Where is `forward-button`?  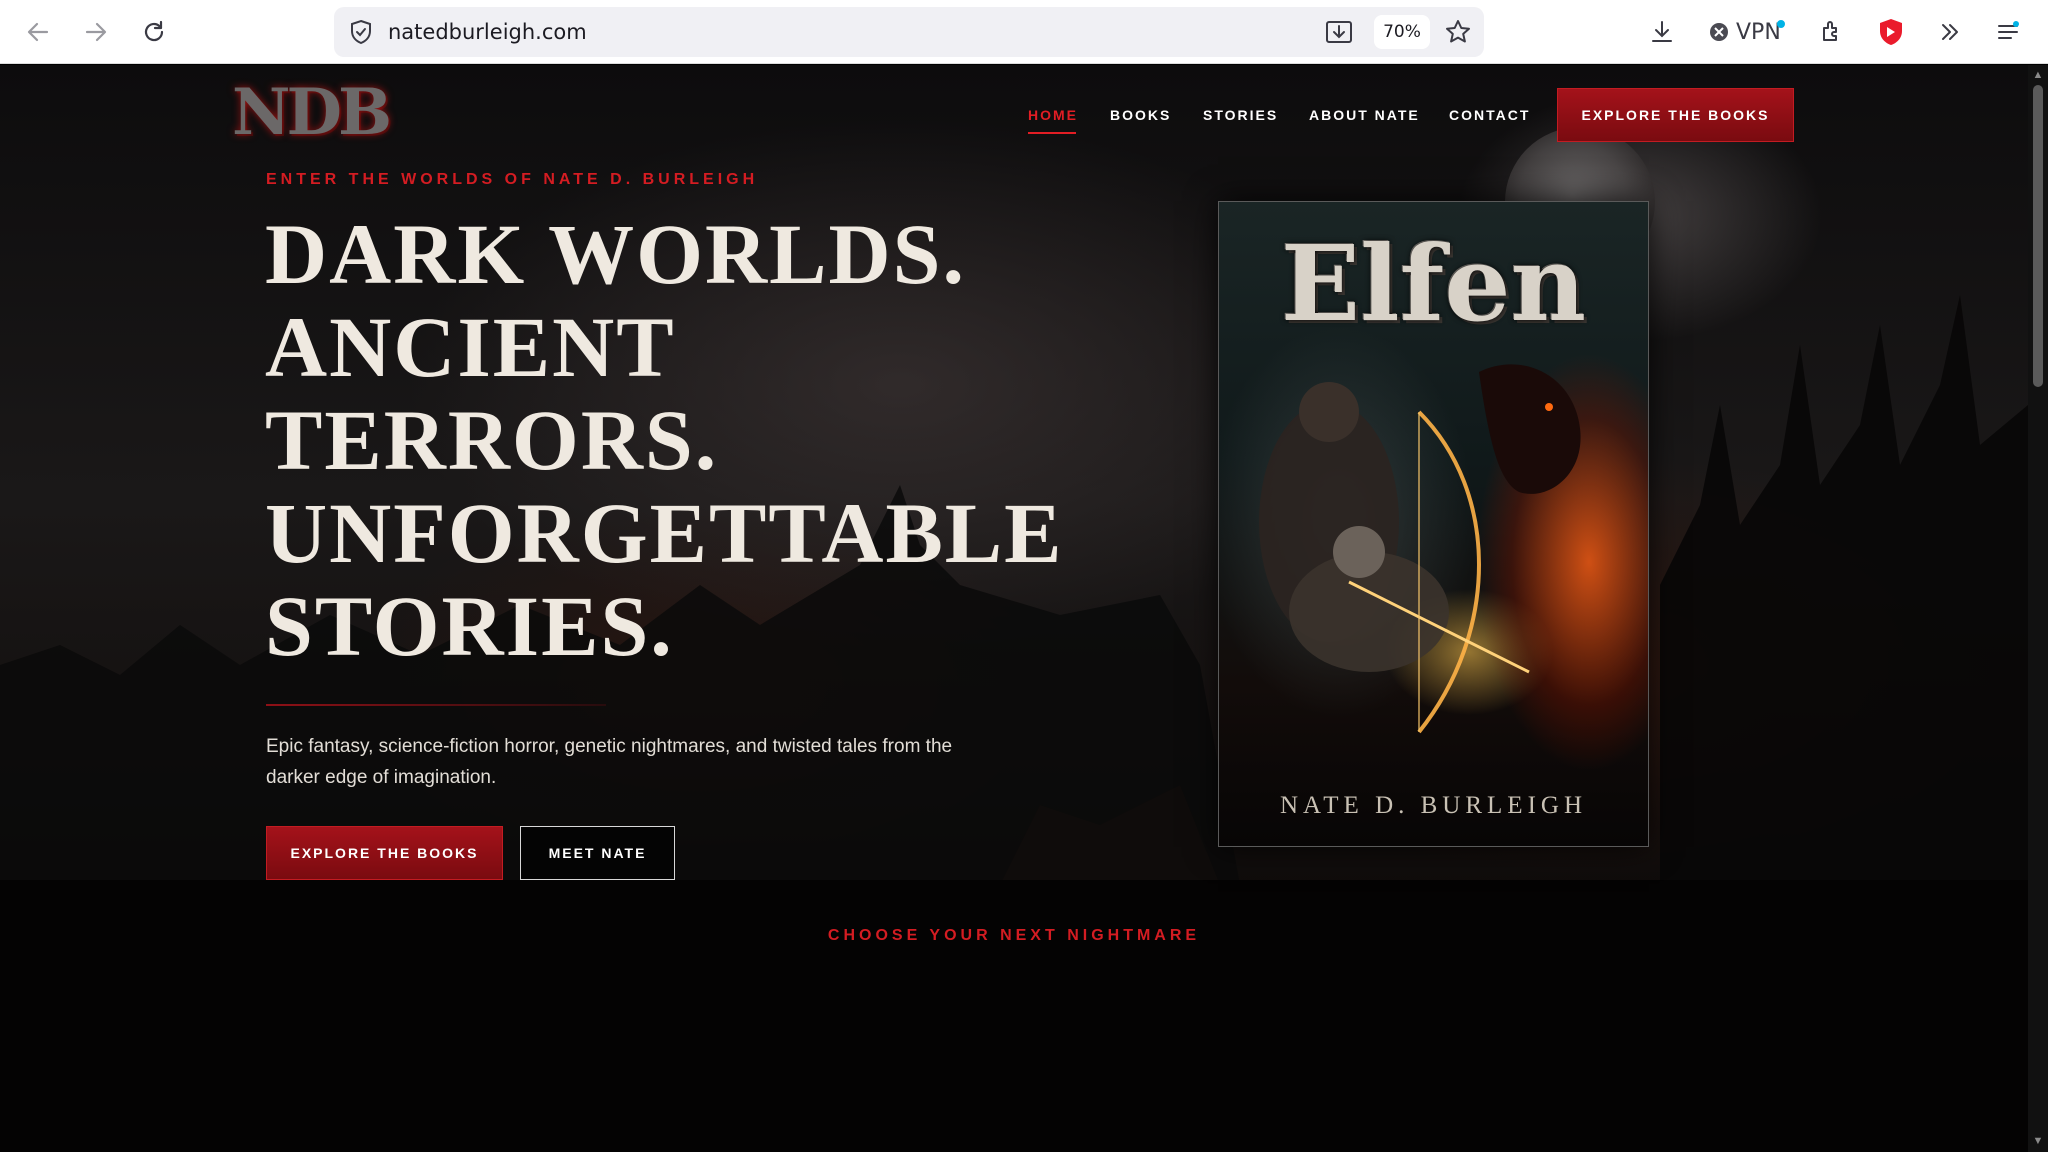
forward-button is located at coordinates (96, 32).